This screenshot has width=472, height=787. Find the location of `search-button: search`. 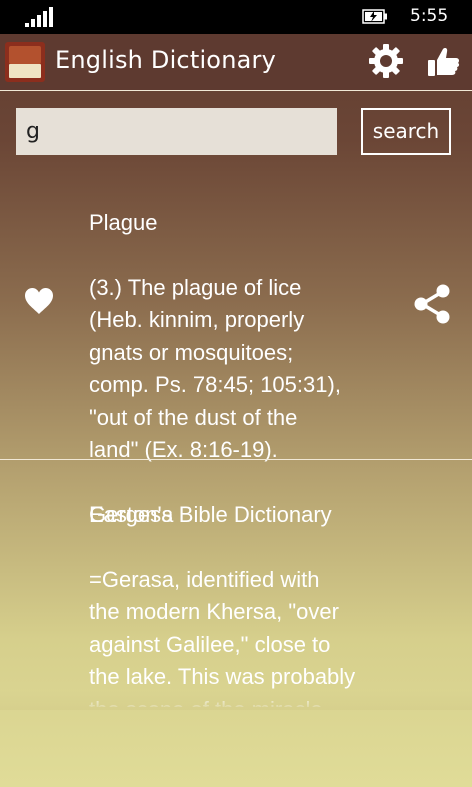

search-button: search is located at coordinates (406, 131).